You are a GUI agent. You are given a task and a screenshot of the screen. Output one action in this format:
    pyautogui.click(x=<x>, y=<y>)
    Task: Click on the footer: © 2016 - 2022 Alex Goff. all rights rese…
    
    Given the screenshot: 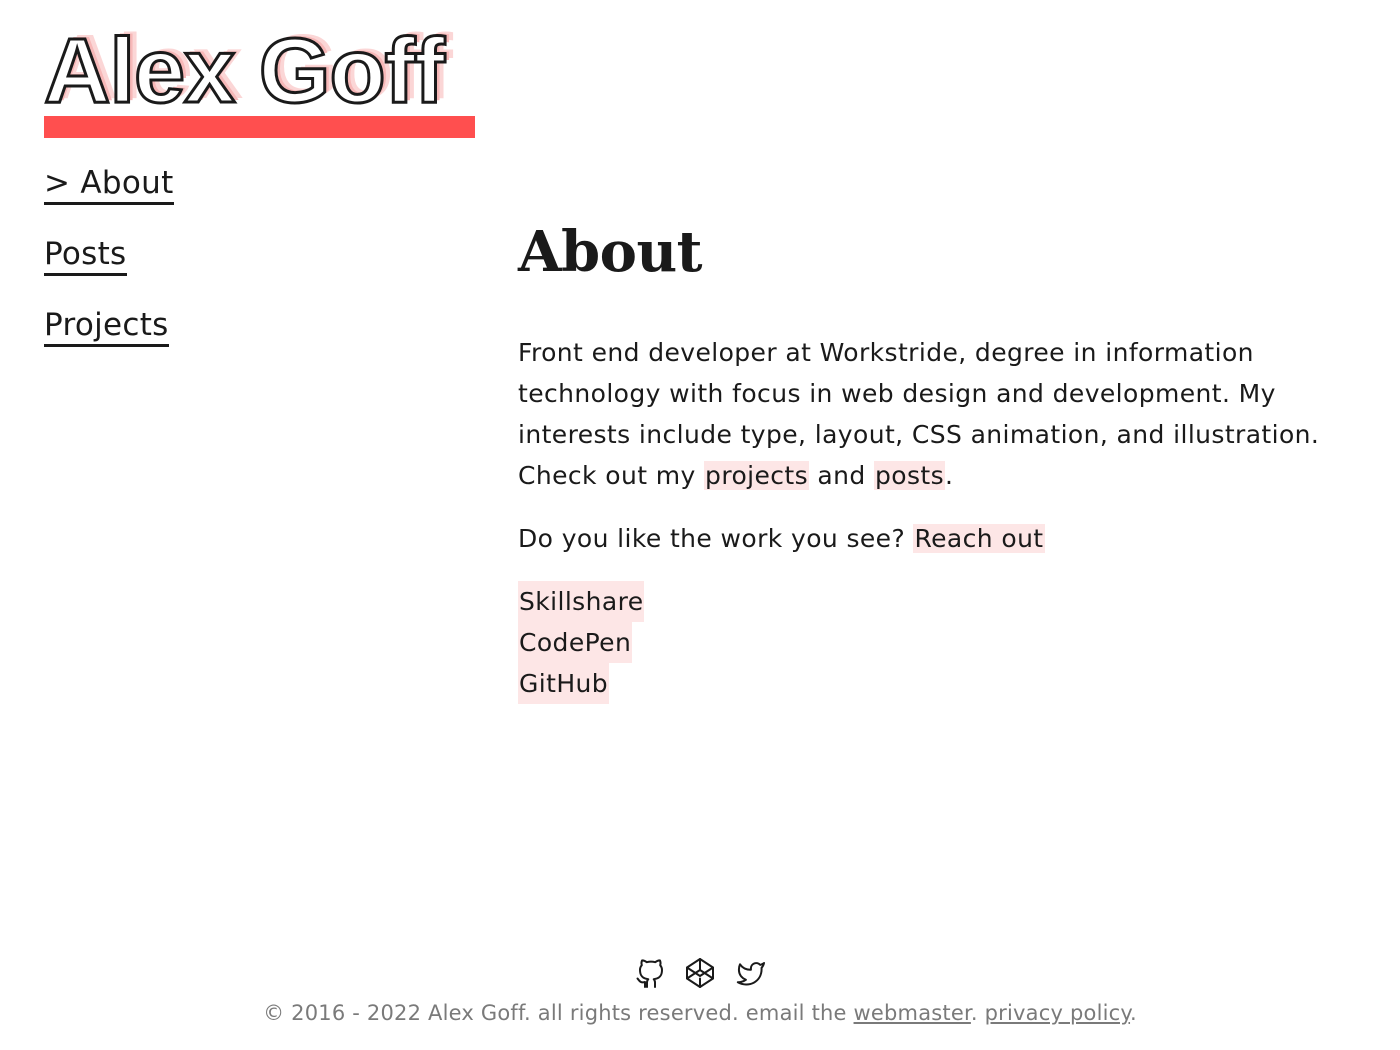 What is the action you would take?
    pyautogui.click(x=700, y=992)
    